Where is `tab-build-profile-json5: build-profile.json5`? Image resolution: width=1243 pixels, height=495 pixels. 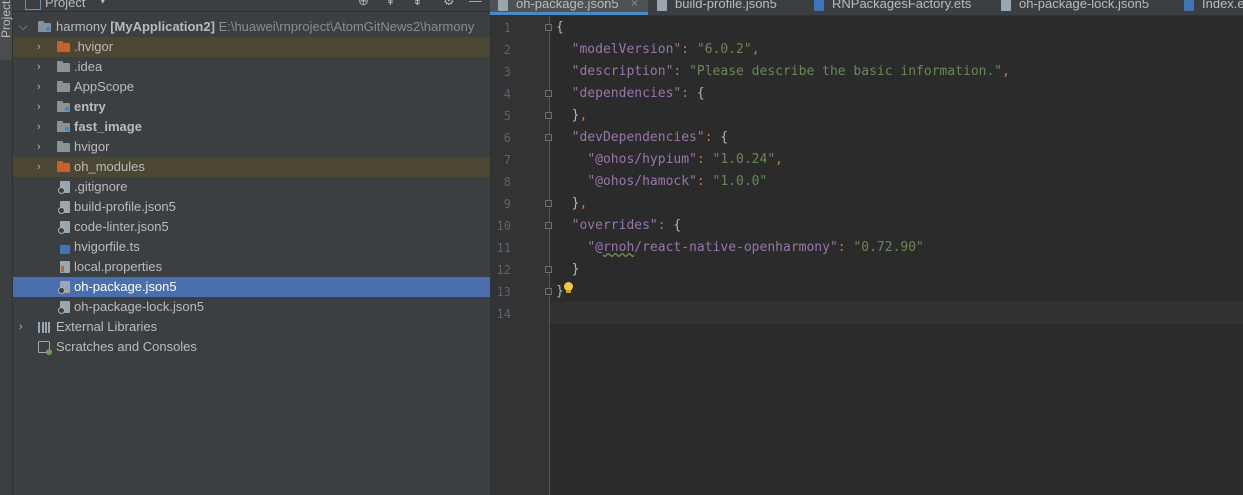
tab-build-profile-json5: build-profile.json5 is located at coordinates (729, 7).